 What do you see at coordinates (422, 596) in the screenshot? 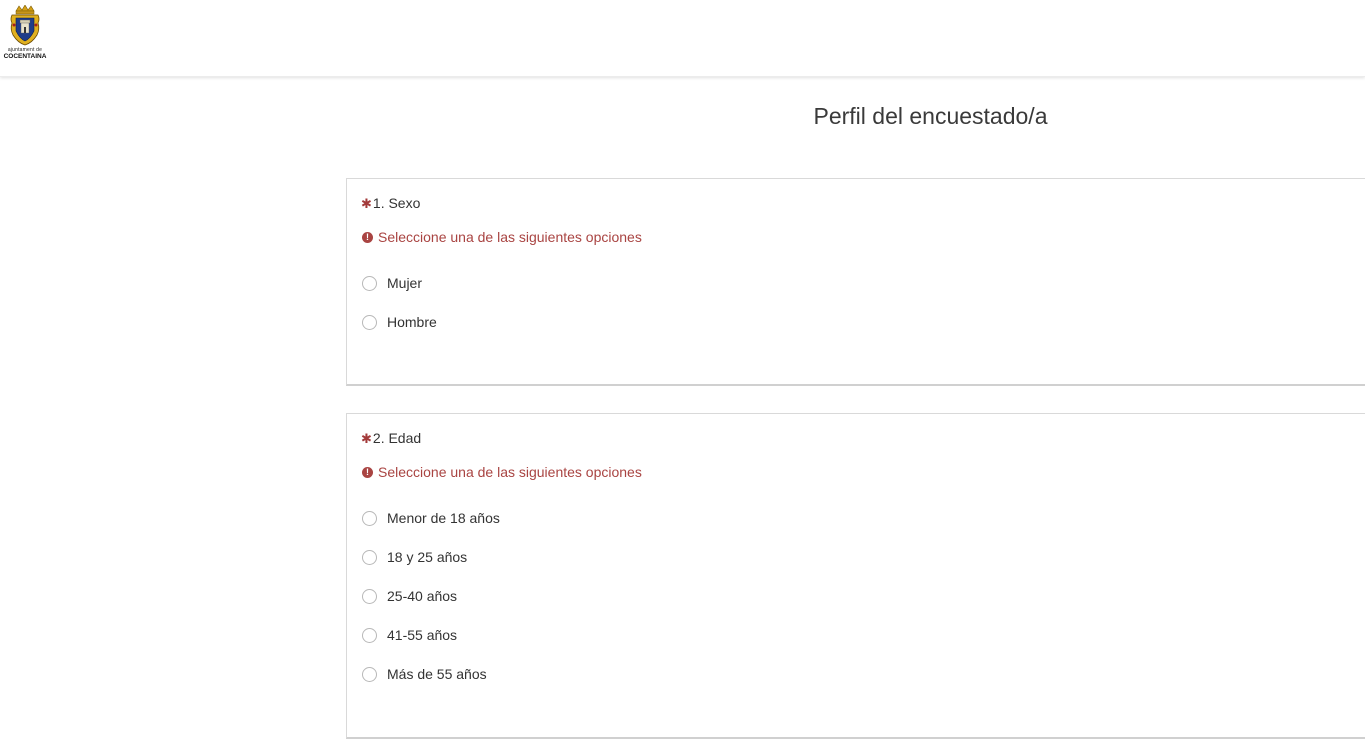
I see `option-label: 25-40 años` at bounding box center [422, 596].